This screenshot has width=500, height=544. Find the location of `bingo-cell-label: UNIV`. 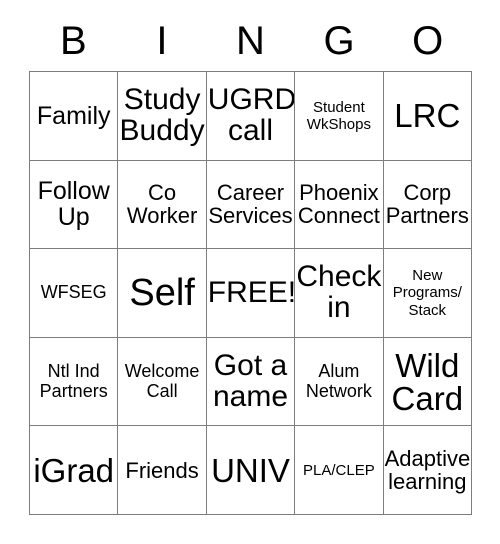

bingo-cell-label: UNIV is located at coordinates (250, 470).